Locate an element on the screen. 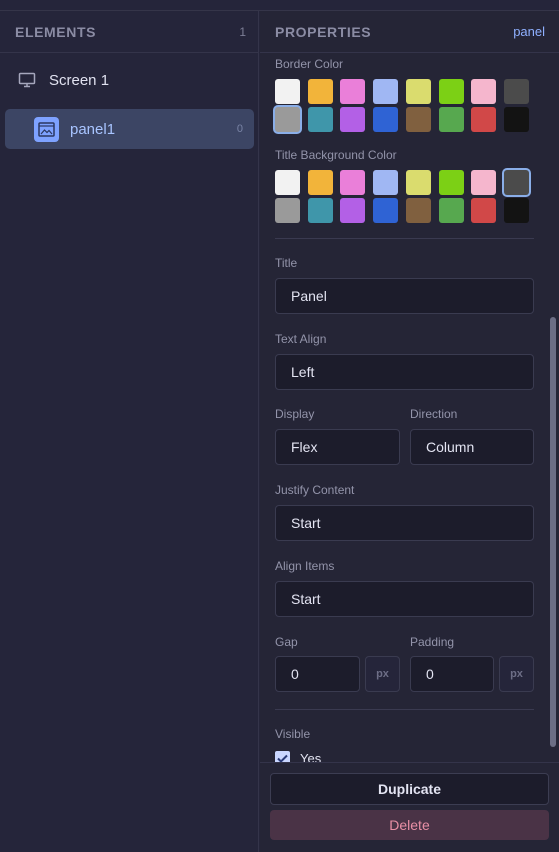 This screenshot has width=559, height=852. visible-label: Visible is located at coordinates (293, 734).